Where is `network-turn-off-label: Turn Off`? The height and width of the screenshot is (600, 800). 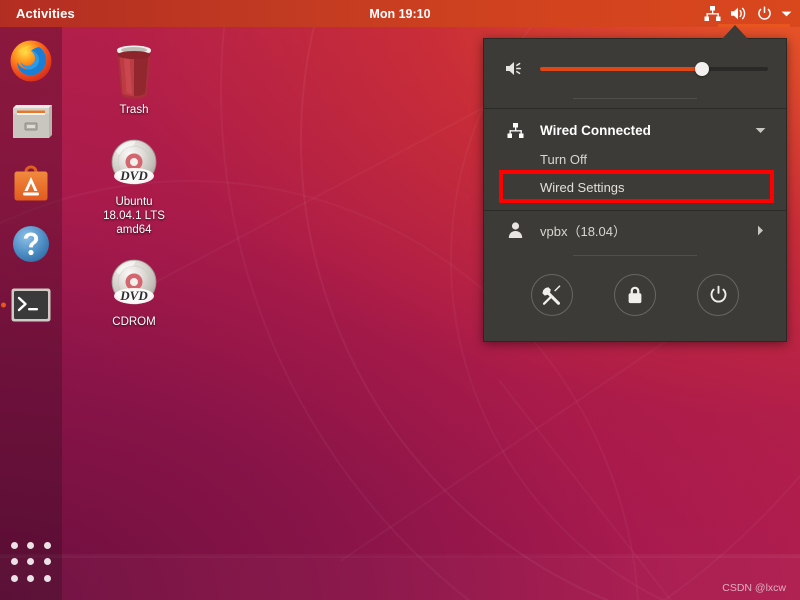 network-turn-off-label: Turn Off is located at coordinates (563, 159).